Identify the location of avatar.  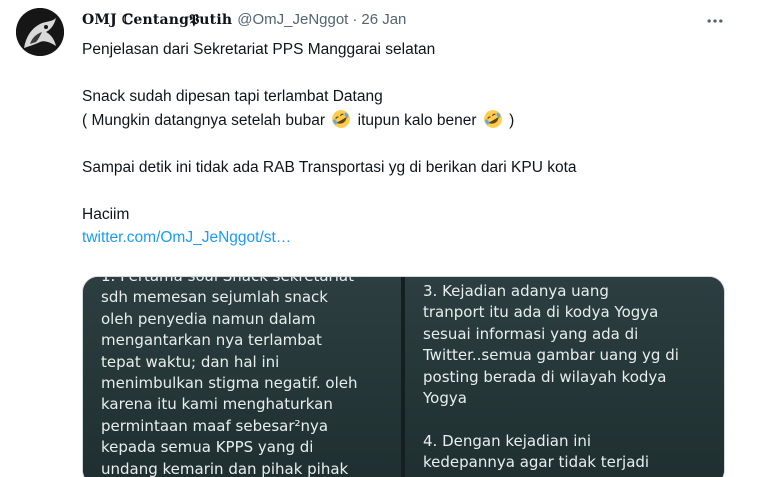
(40, 32).